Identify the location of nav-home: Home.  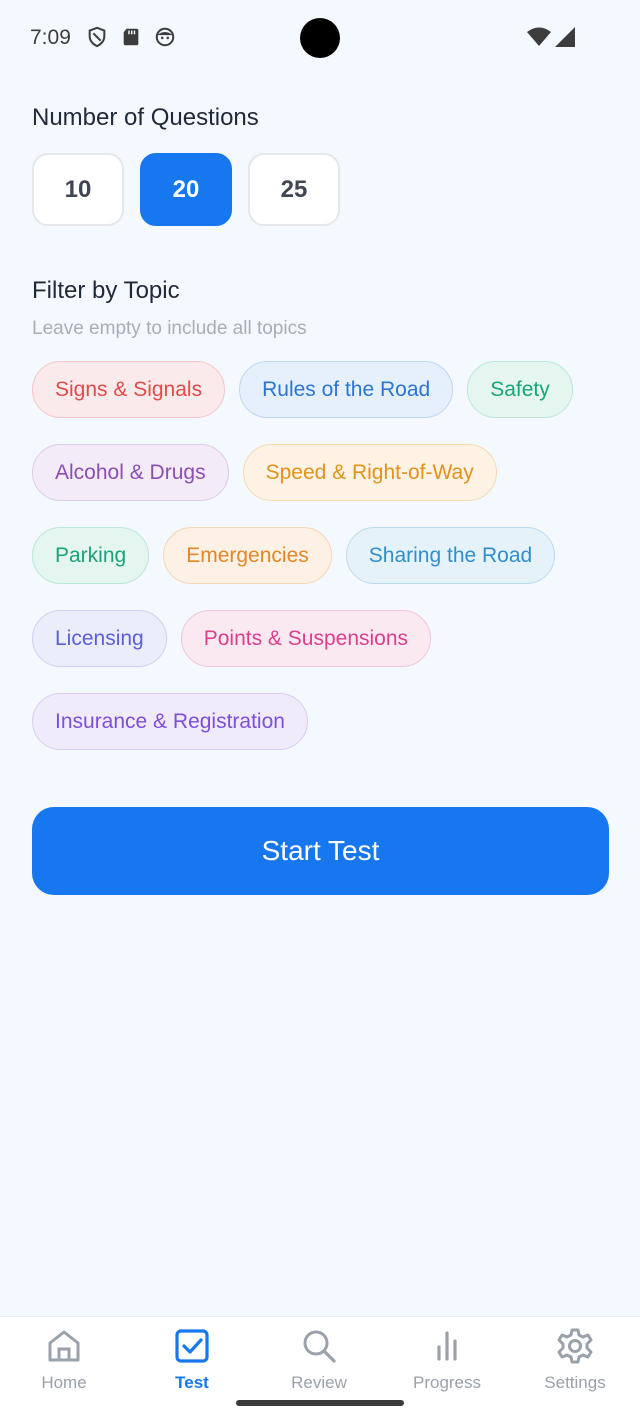
(64, 1360).